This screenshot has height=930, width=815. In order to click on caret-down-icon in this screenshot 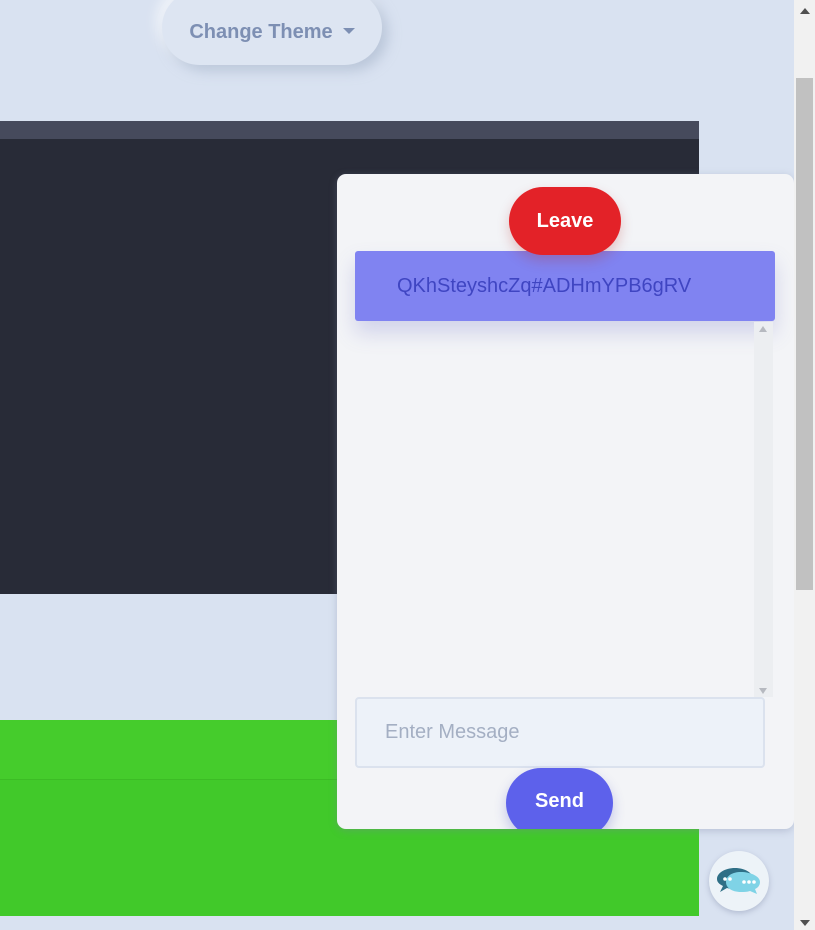, I will do `click(348, 30)`.